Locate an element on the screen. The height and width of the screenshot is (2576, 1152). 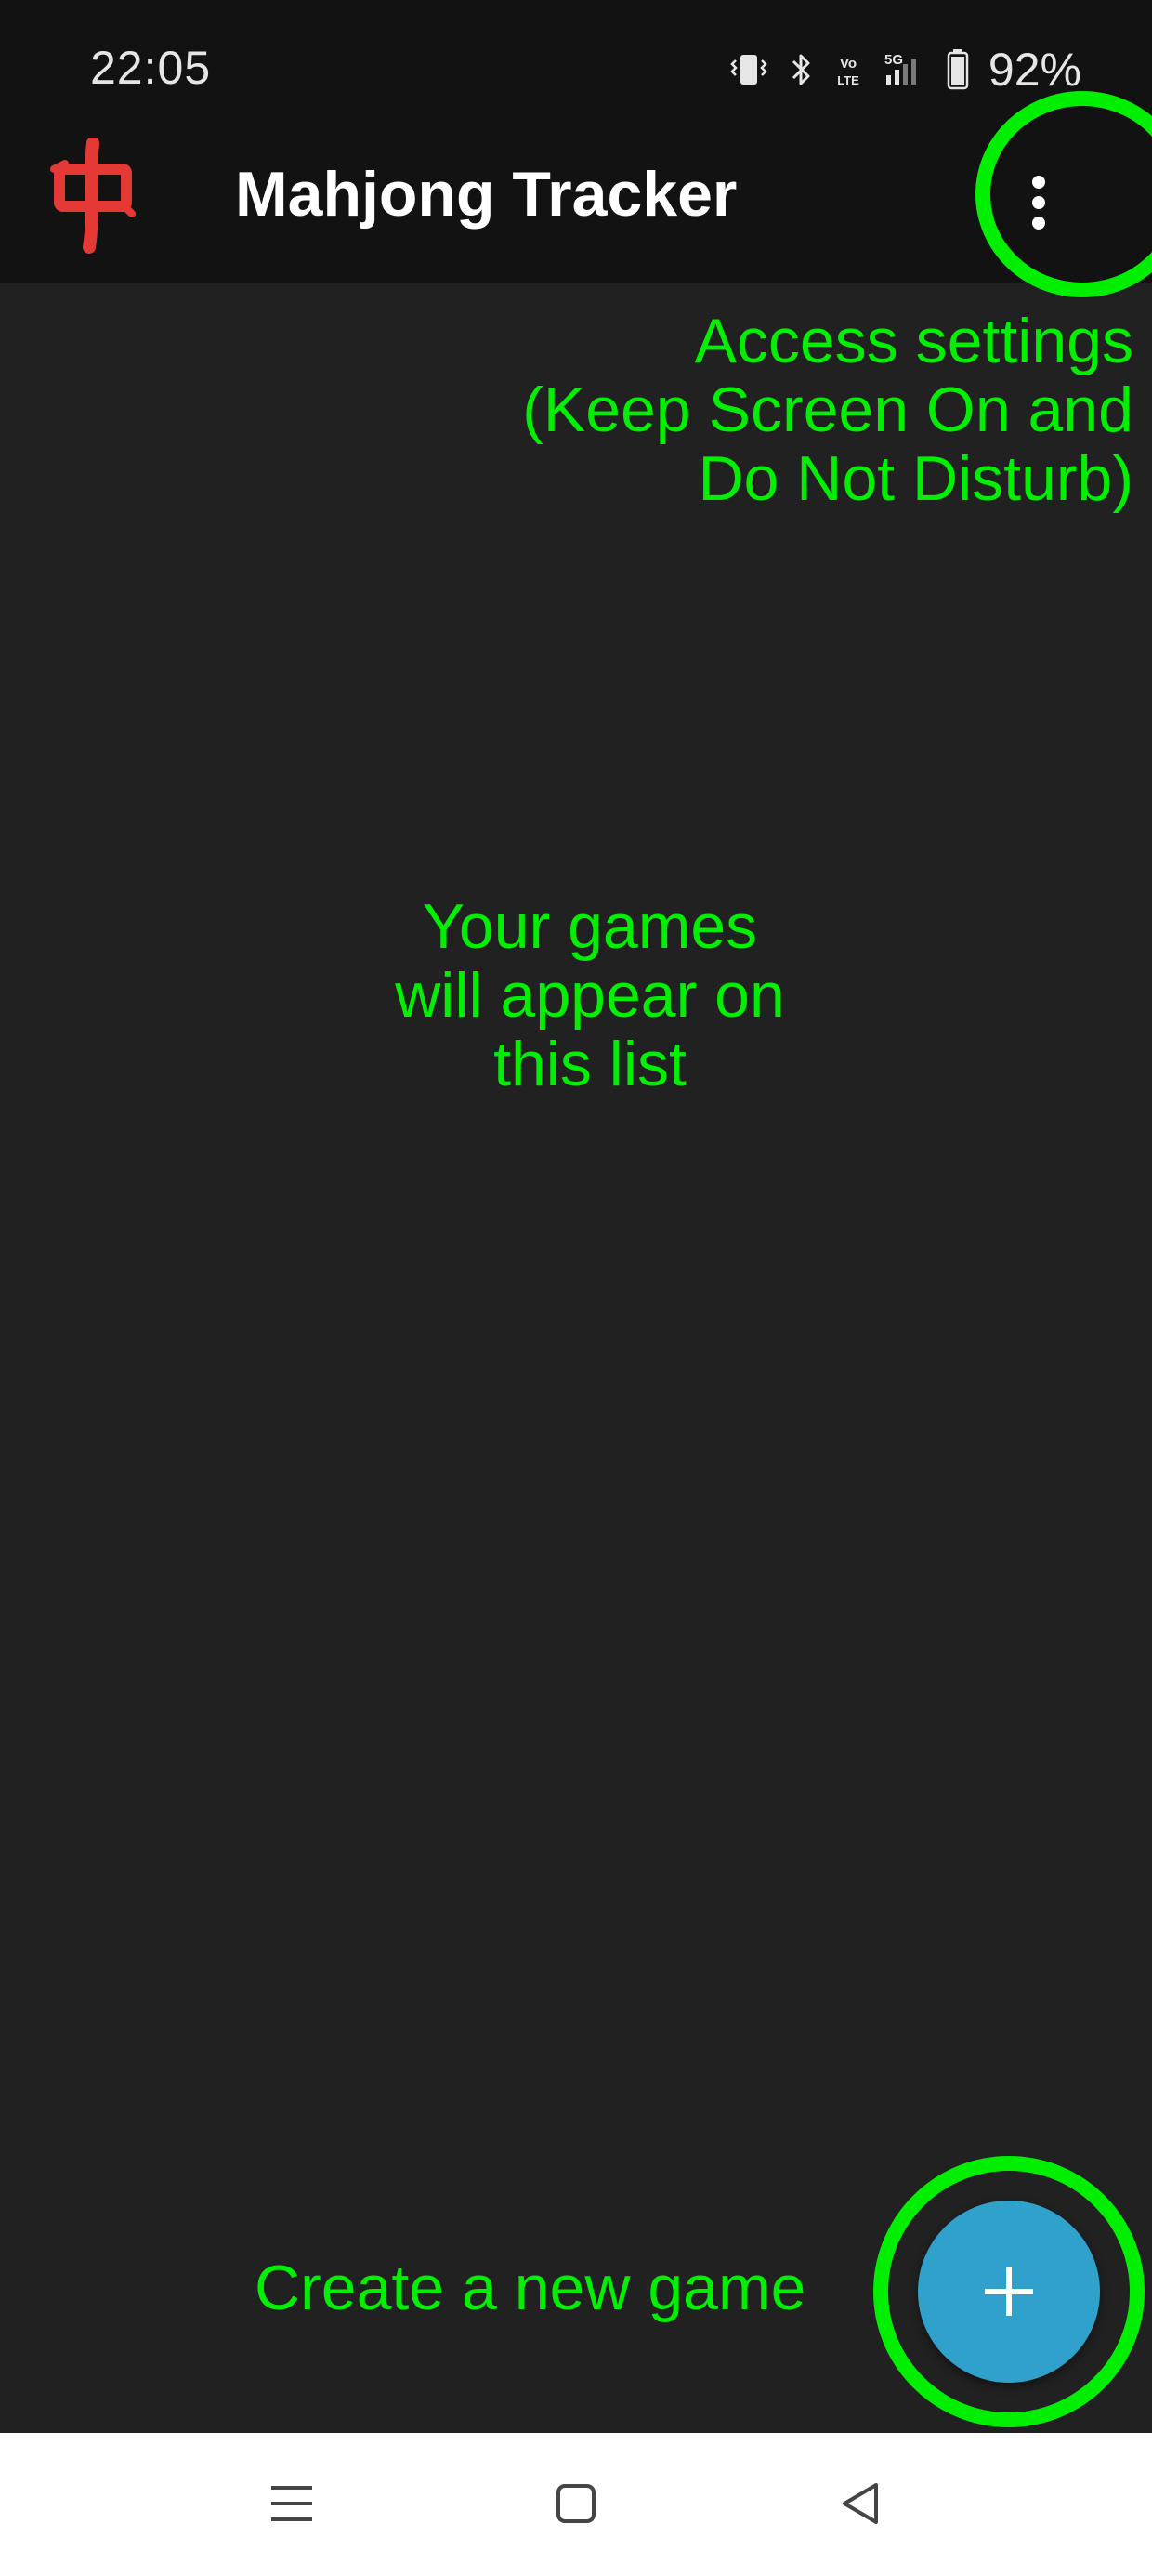
status-icons: Vo LTE 5G 92% is located at coordinates (904, 69).